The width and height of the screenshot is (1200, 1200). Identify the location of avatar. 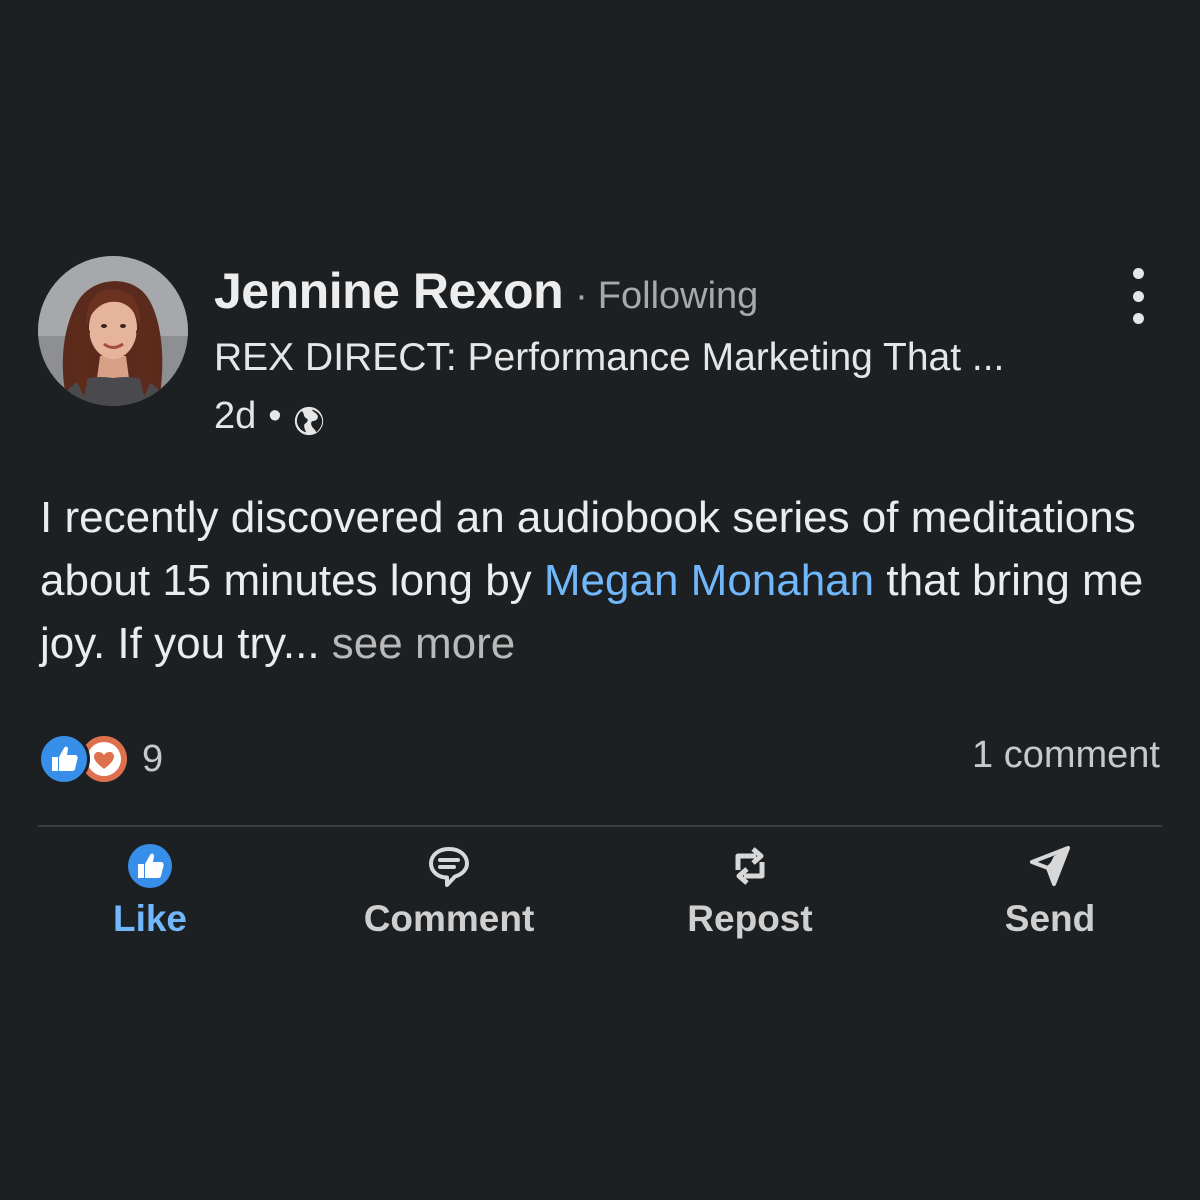
(113, 331).